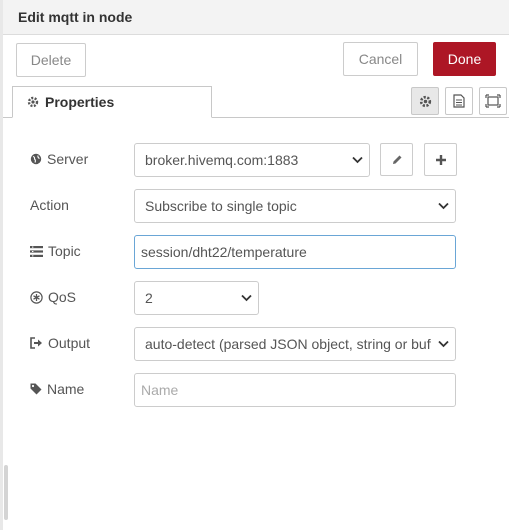 The width and height of the screenshot is (509, 530). I want to click on tab-settings, so click(425, 101).